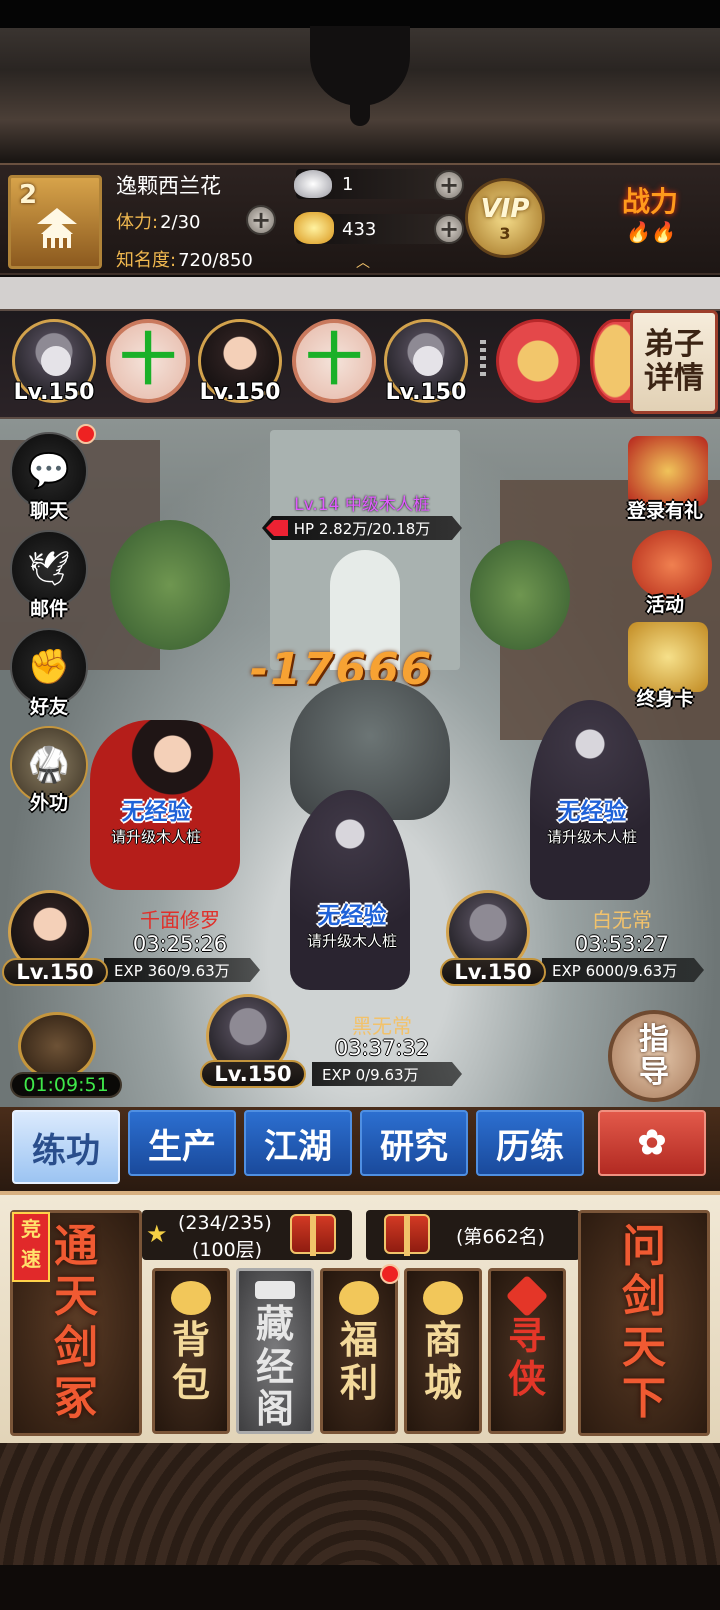 This screenshot has width=720, height=1610. I want to click on friends-icon: ✊, so click(49, 667).